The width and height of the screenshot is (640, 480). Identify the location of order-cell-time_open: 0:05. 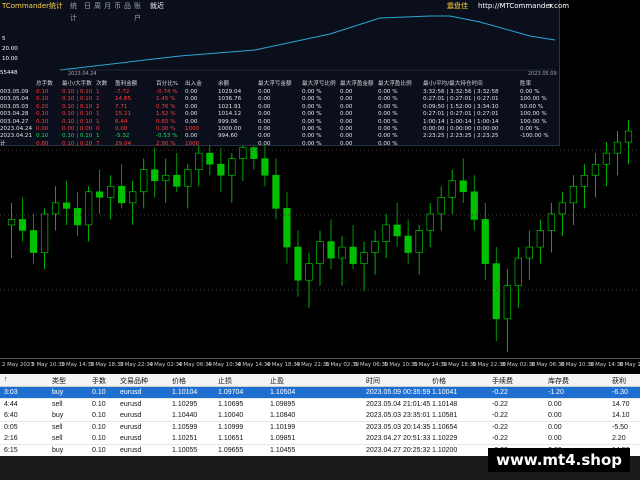
(11, 427).